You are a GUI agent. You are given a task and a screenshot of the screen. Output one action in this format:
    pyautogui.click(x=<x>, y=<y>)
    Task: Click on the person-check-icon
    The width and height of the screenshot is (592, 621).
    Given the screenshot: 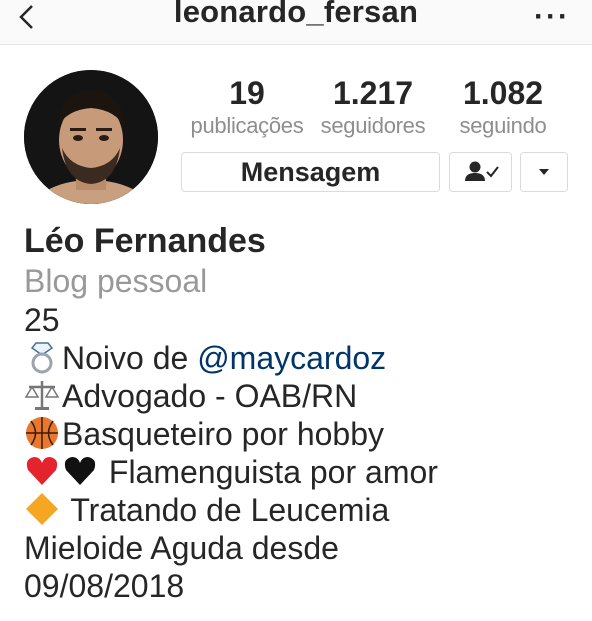 What is the action you would take?
    pyautogui.click(x=481, y=171)
    